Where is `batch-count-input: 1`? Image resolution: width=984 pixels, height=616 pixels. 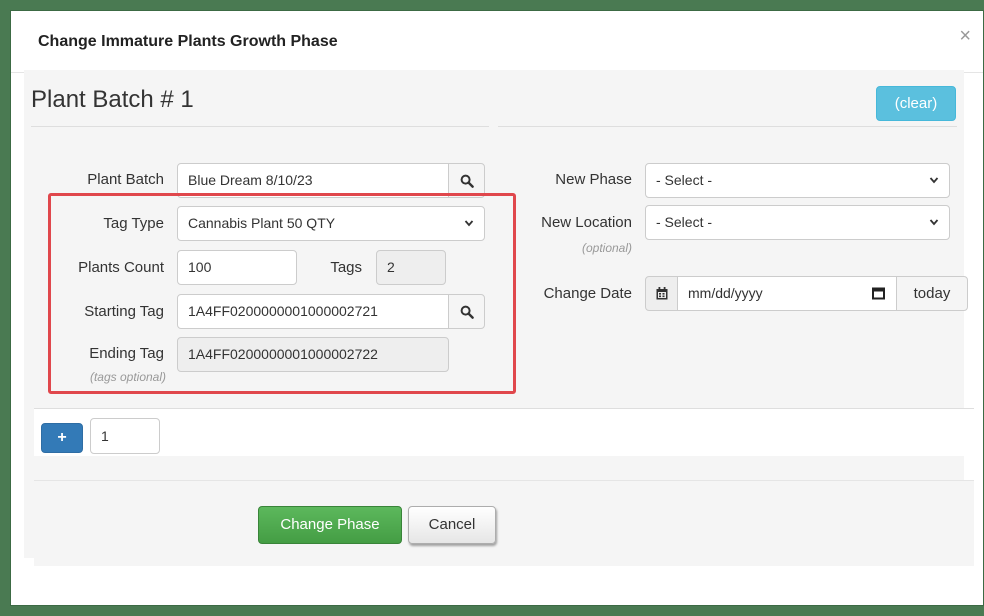
batch-count-input: 1 is located at coordinates (125, 436).